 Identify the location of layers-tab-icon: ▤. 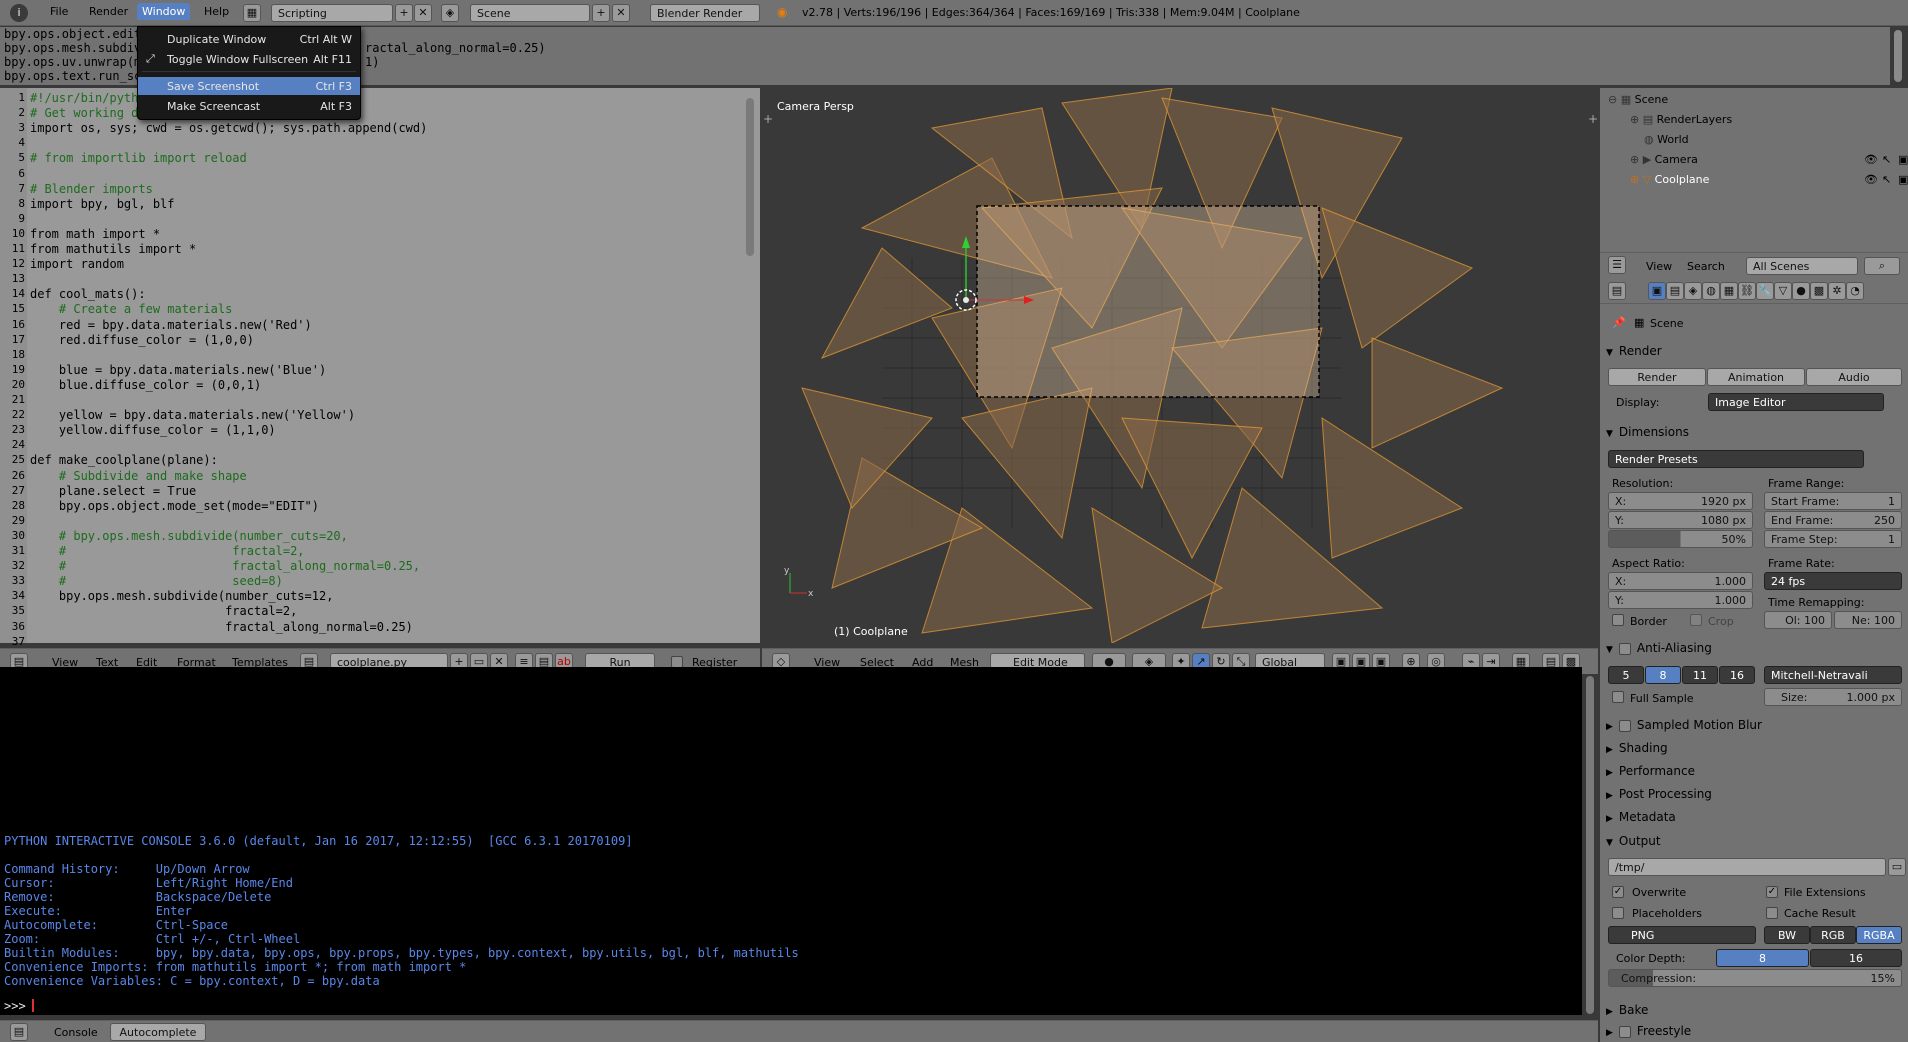
(1675, 291).